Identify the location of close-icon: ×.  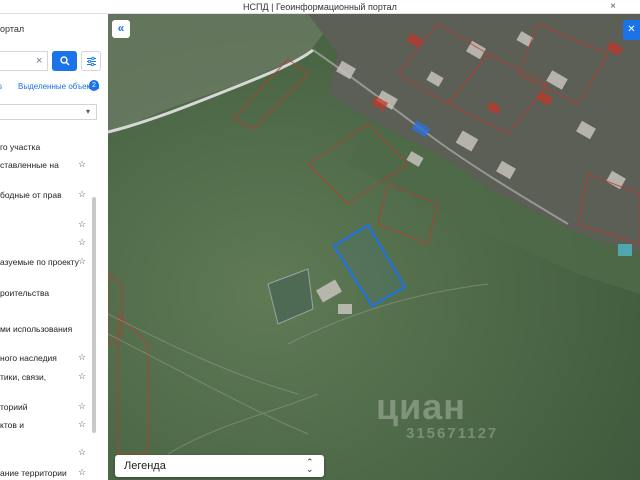
(613, 7).